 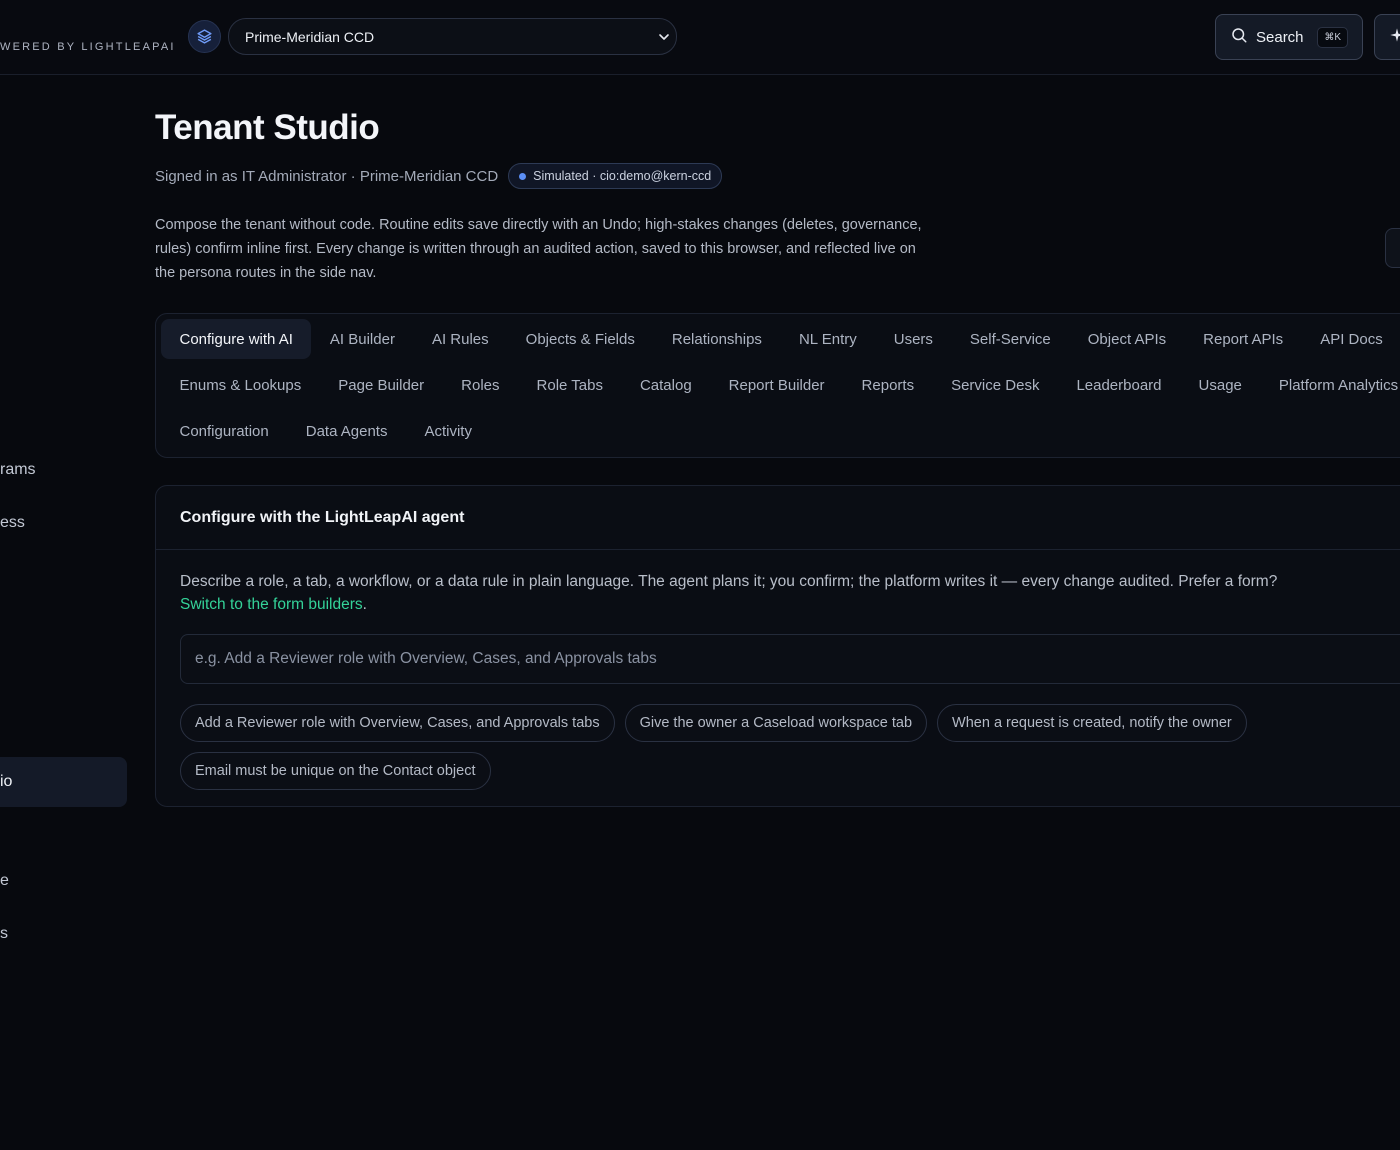 I want to click on tab-objects-and-fields: Objects & Fields, so click(x=580, y=339).